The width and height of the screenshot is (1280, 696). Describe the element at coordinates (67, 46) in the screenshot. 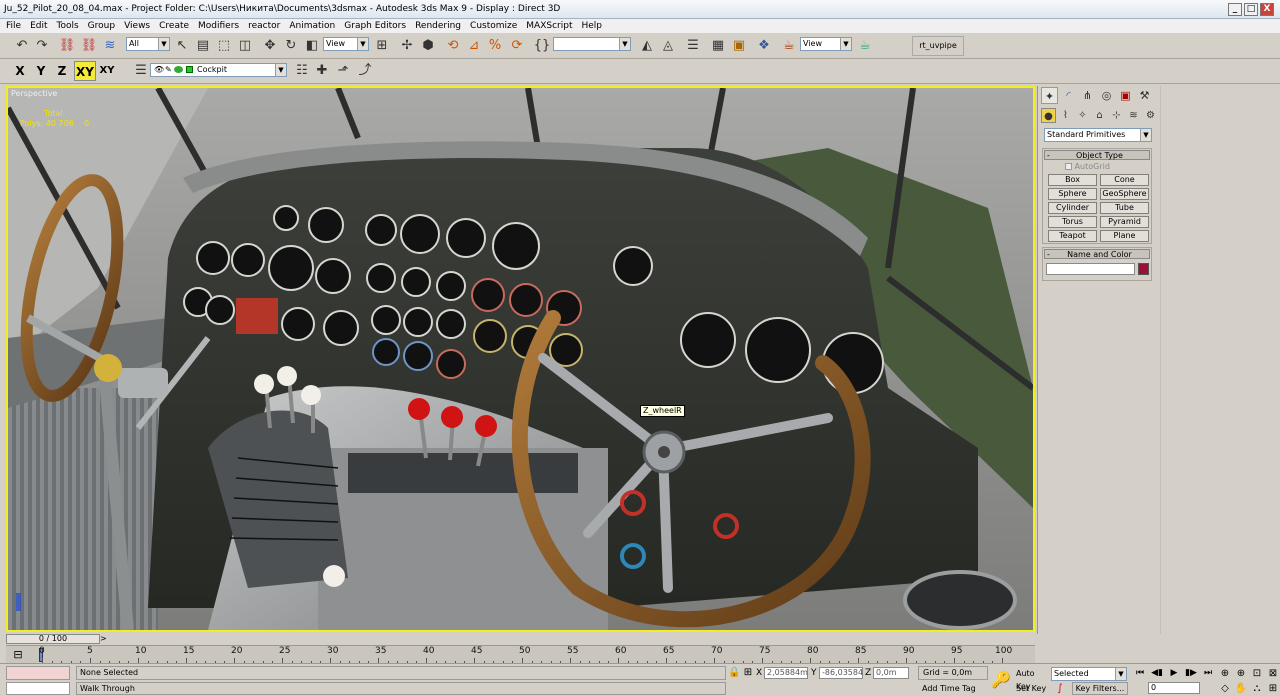

I see `link-icon: ⛓` at that location.